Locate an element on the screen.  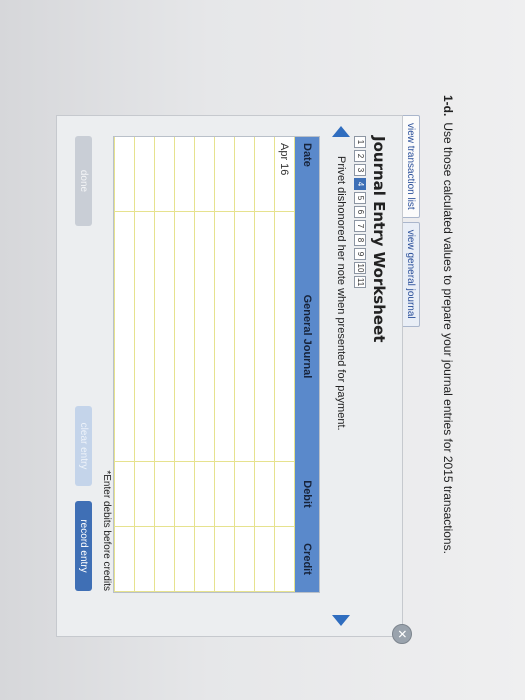
page-button: 7 is located at coordinates (360, 226).